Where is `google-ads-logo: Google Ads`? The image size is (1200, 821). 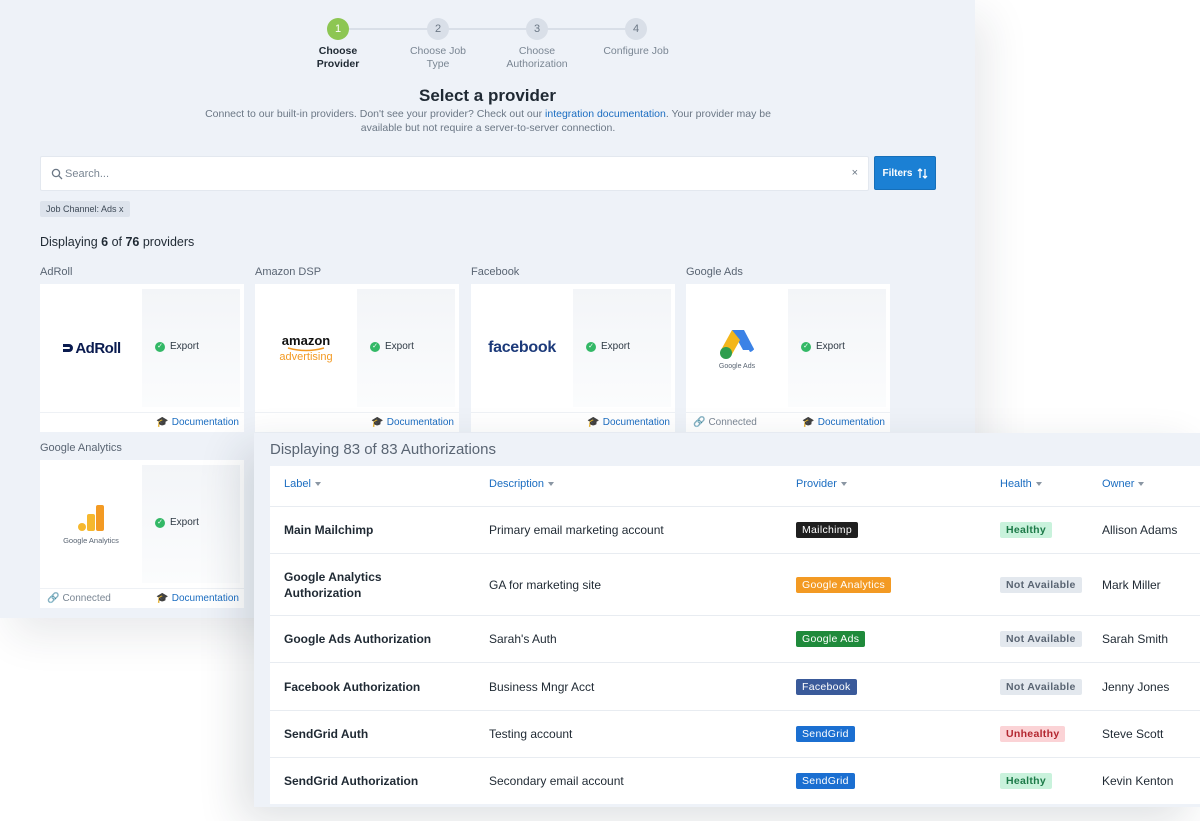
google-ads-logo: Google Ads is located at coordinates (737, 348).